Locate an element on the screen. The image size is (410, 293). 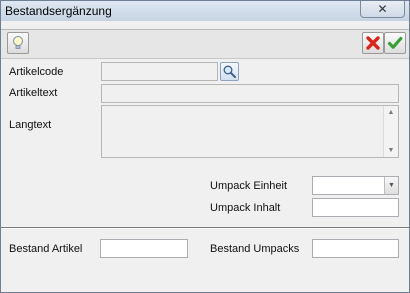
umpack-inhalt-field is located at coordinates (355, 207).